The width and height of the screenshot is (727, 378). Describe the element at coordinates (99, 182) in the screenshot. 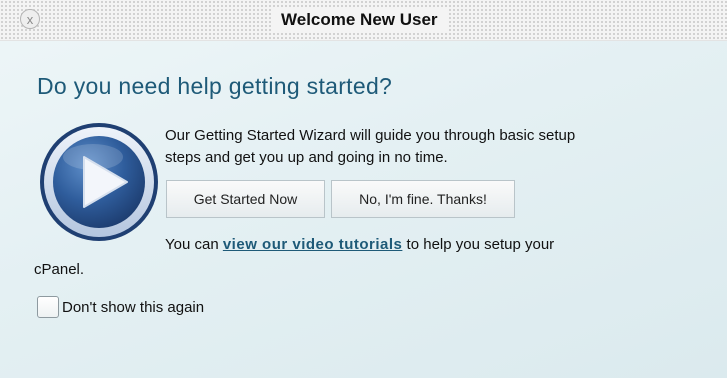

I see `play-icon` at that location.